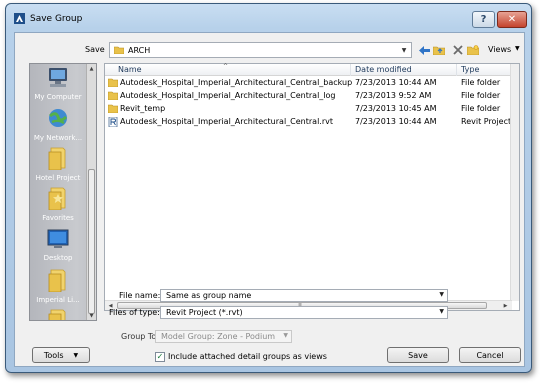 The image size is (540, 384). Describe the element at coordinates (514, 182) in the screenshot. I see `file-list-vertical-scrollbar` at that location.